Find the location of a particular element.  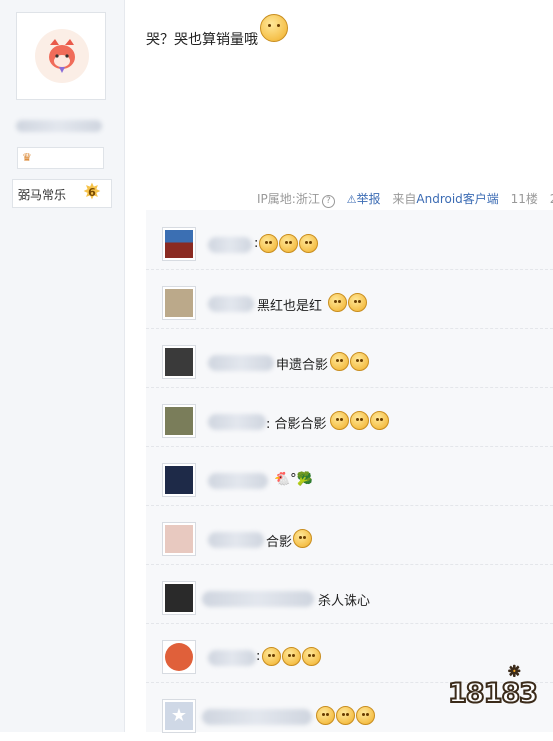

user-level: 弼马常乐 ✸ 6 is located at coordinates (62, 193).